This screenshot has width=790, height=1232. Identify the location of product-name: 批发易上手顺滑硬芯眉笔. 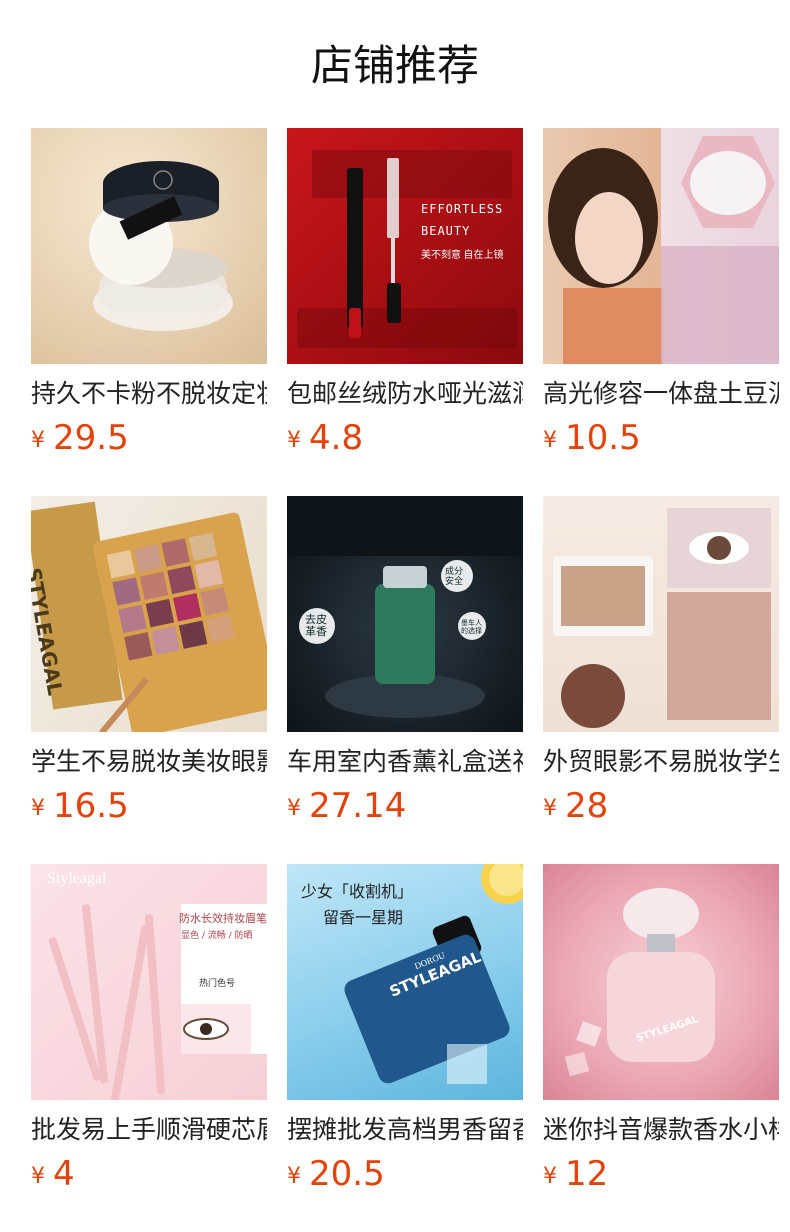
(149, 1130).